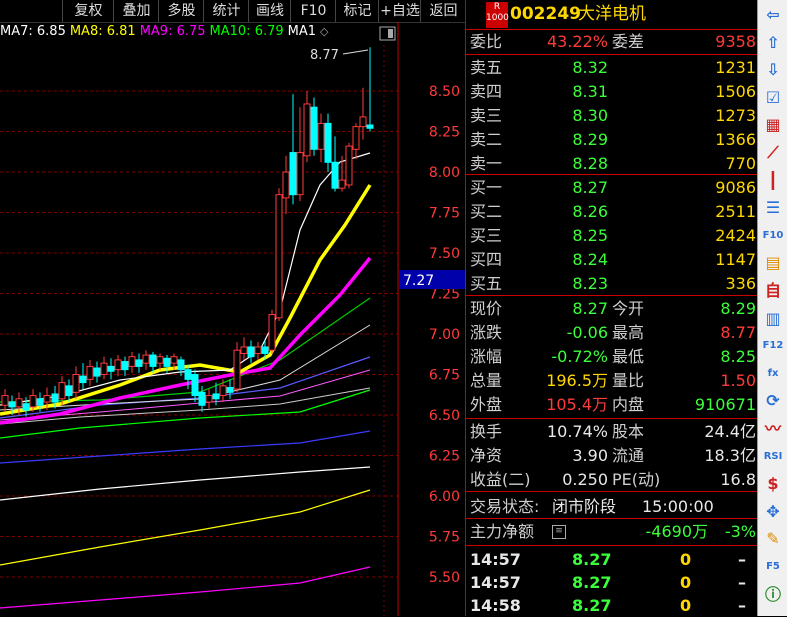  Describe the element at coordinates (444, 376) in the screenshot. I see `price-axis-label: 6.75` at that location.